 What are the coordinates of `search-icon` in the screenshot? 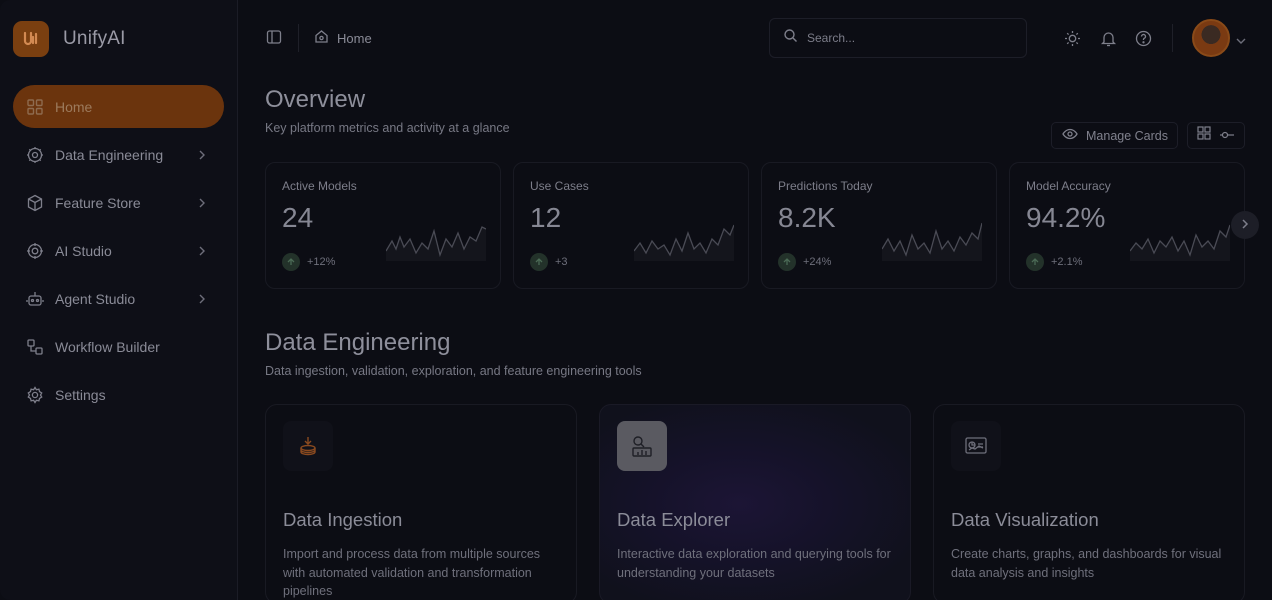 It's located at (790, 38).